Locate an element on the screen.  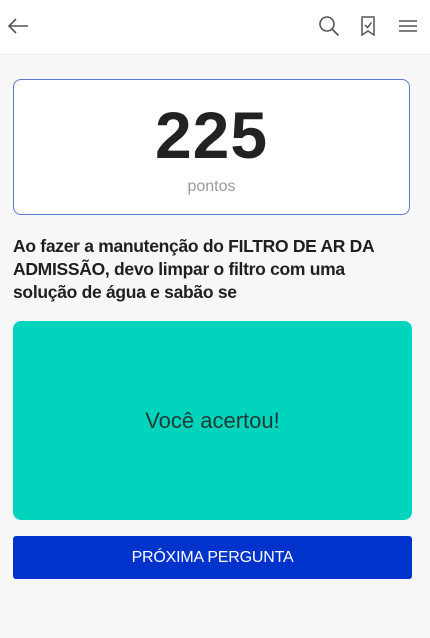
feedback-text: Você acertou! is located at coordinates (212, 420).